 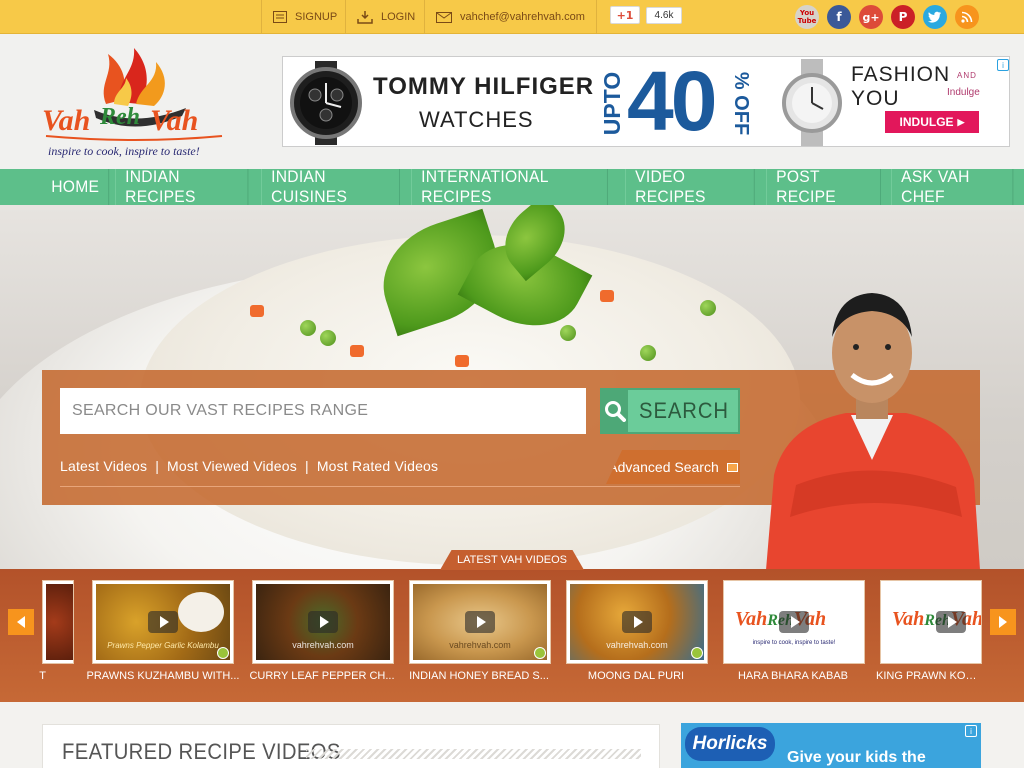 What do you see at coordinates (823, 186) in the screenshot?
I see `nav-post-recipe: POST RECIPE` at bounding box center [823, 186].